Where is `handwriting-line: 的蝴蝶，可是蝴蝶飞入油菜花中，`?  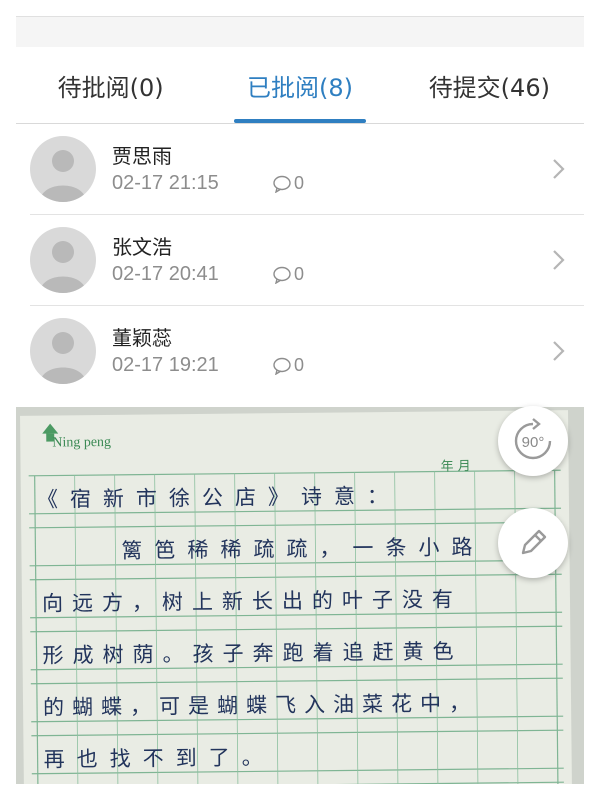 handwriting-line: 的蝴蝶，可是蝴蝶飞入油菜花中， is located at coordinates (260, 705).